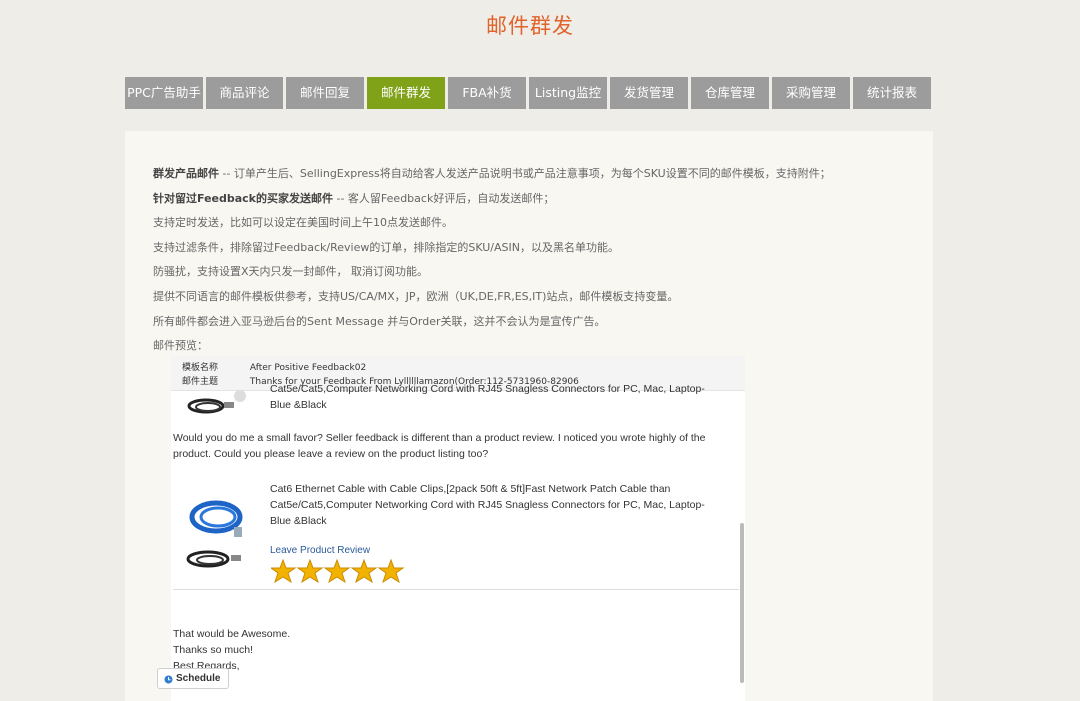 This screenshot has height=701, width=1080. What do you see at coordinates (444, 198) in the screenshot?
I see `feature-text: -- 客人留Feedback好评后，自动发送邮件；` at bounding box center [444, 198].